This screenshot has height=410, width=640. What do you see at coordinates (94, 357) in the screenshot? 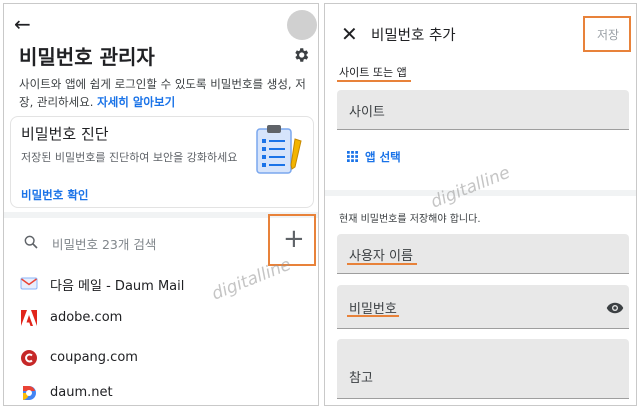
I see `entry-label: coupang.com` at bounding box center [94, 357].